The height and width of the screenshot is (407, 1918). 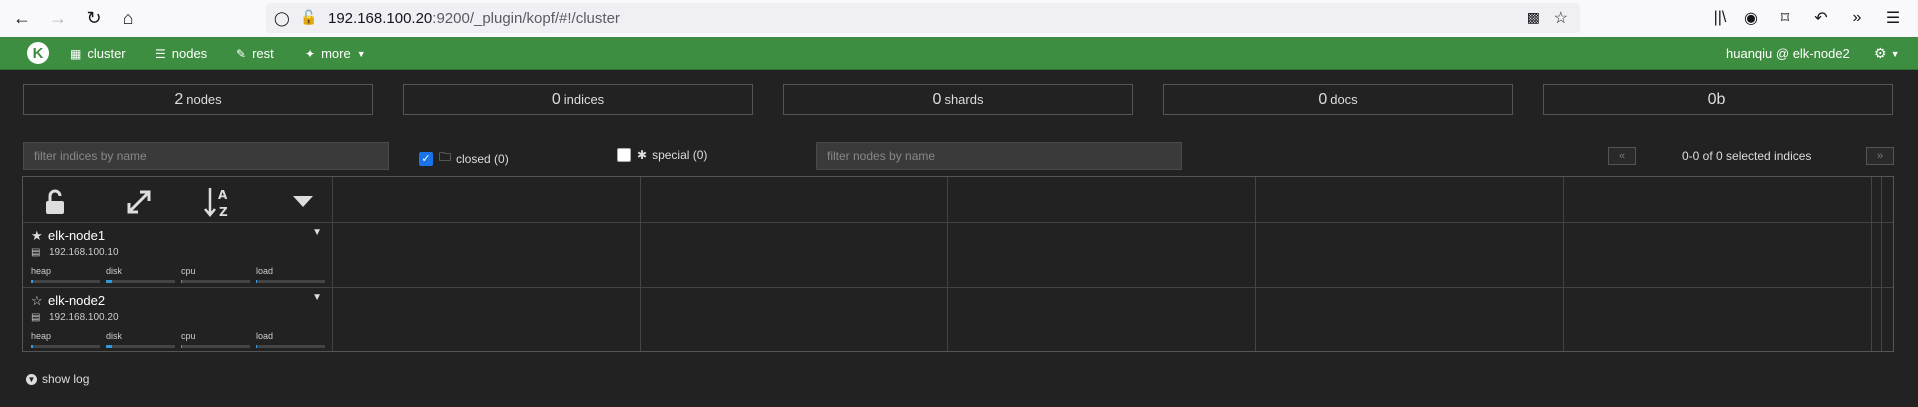 I want to click on nav-rest-label: rest, so click(x=263, y=53).